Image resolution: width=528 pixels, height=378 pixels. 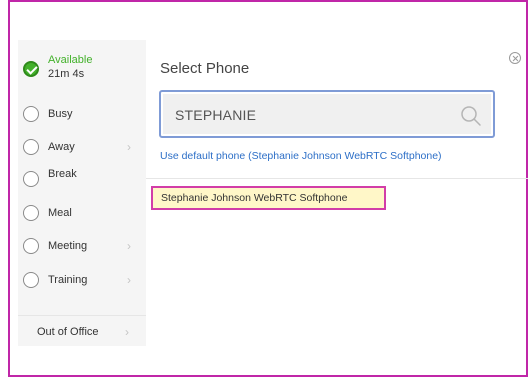 I want to click on status-item-label: Training, so click(x=68, y=280).